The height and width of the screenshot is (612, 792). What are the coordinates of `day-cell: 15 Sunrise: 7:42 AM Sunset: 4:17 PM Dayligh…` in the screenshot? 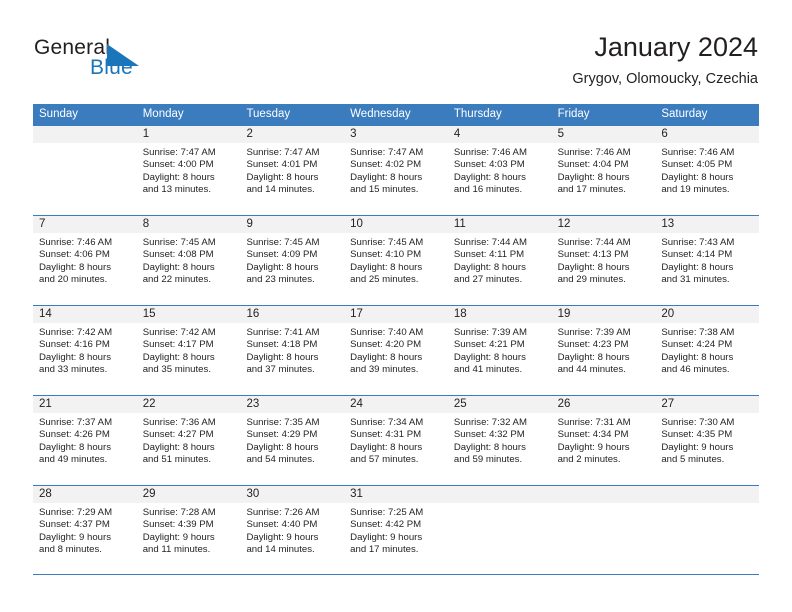 It's located at (188, 350).